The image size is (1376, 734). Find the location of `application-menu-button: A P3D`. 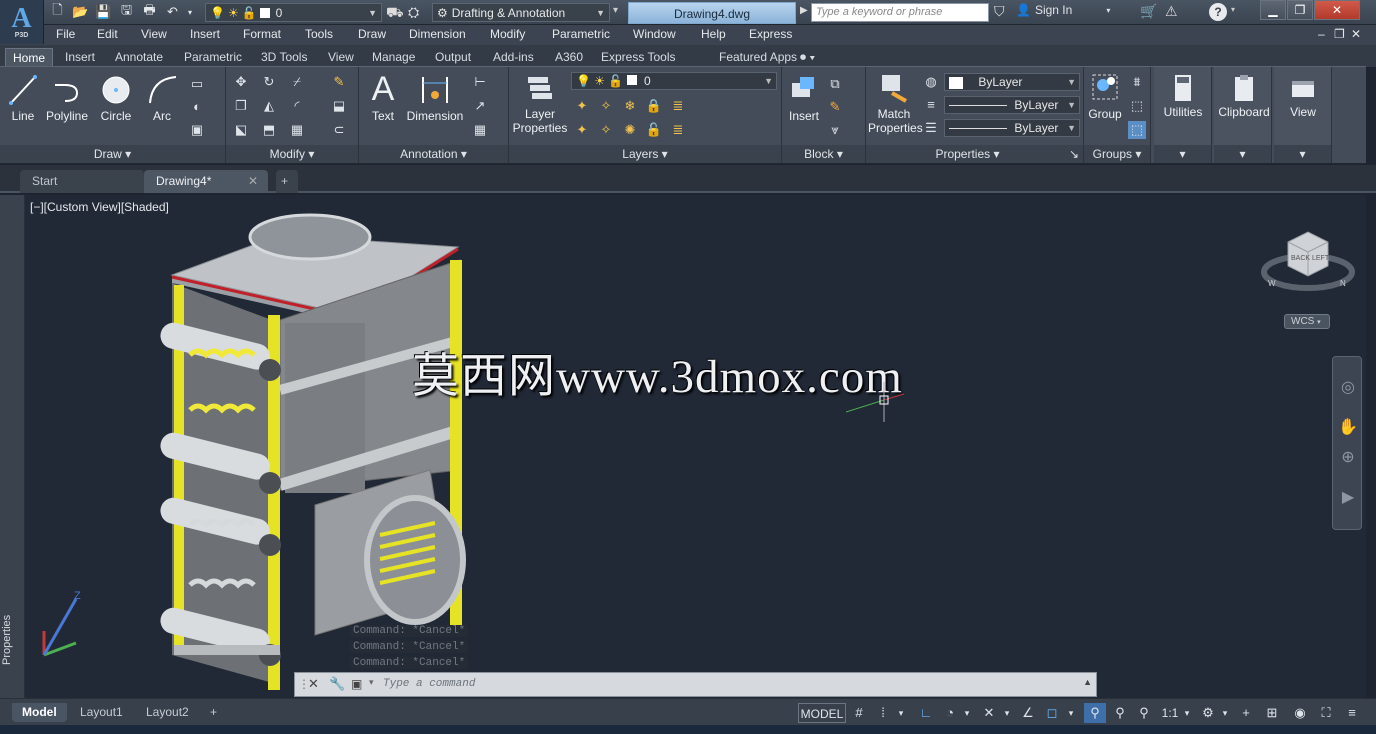

application-menu-button: A P3D is located at coordinates (22, 22).